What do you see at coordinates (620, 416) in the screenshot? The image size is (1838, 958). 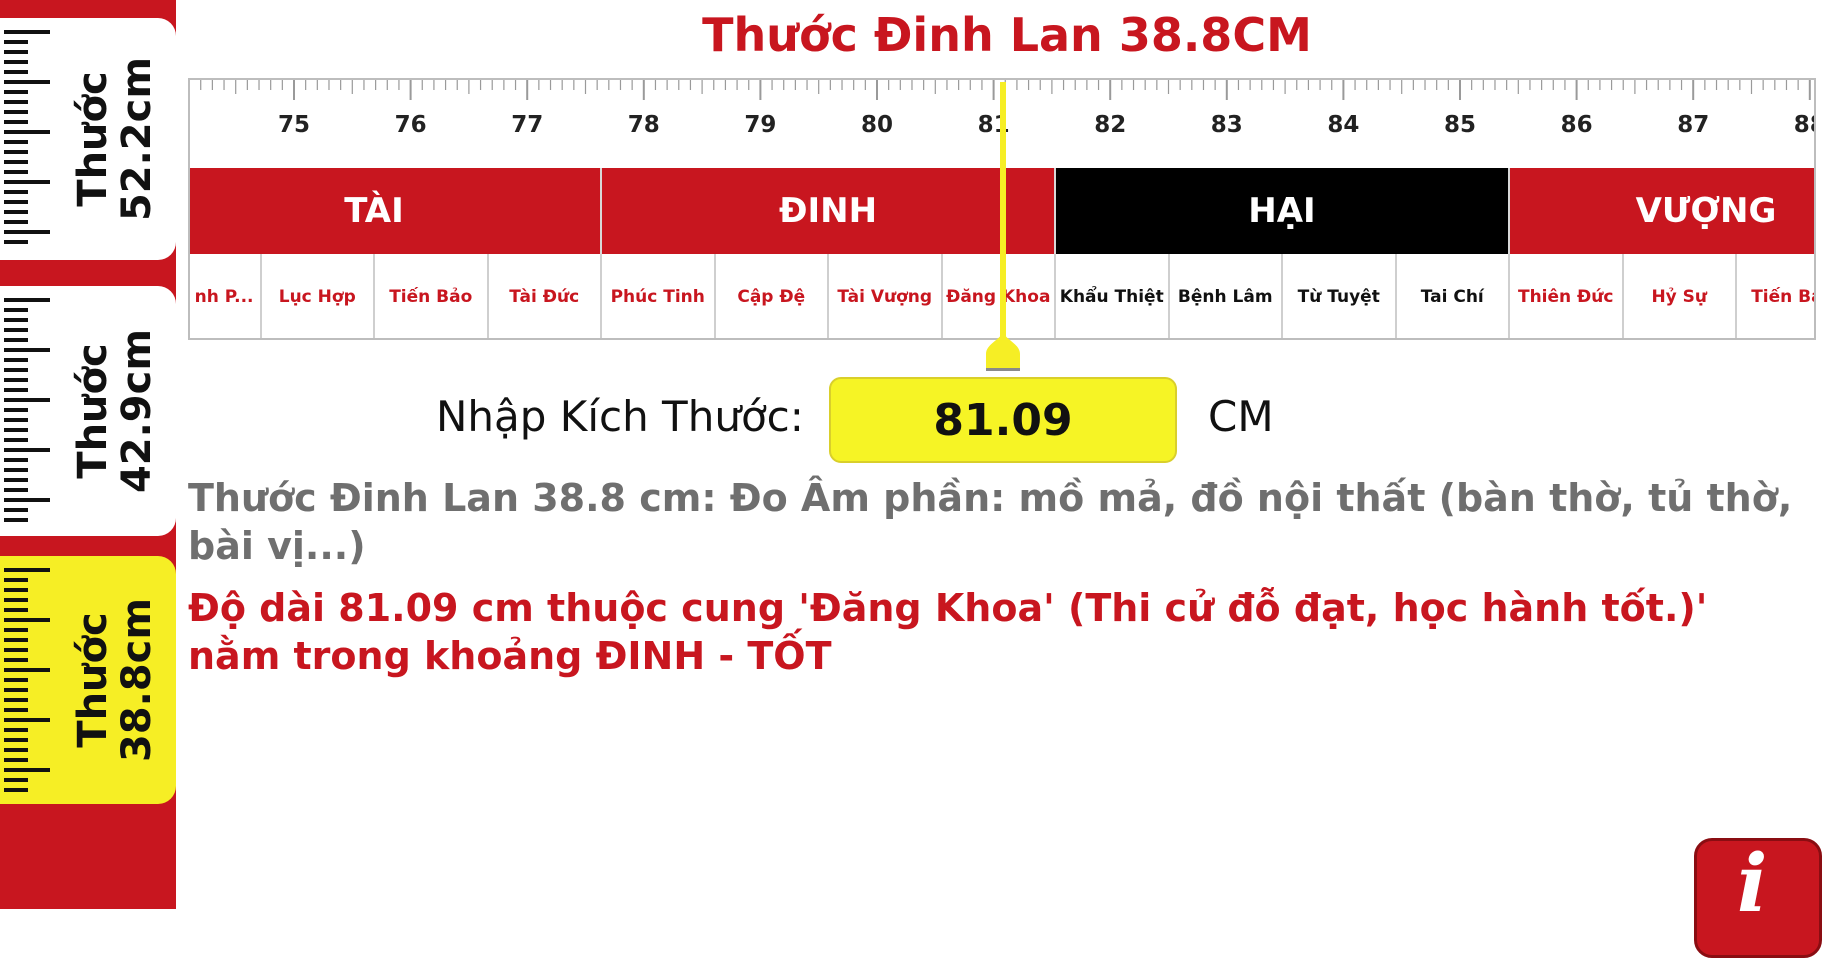 I see `size-input-label: Nhập Kích Thước:` at bounding box center [620, 416].